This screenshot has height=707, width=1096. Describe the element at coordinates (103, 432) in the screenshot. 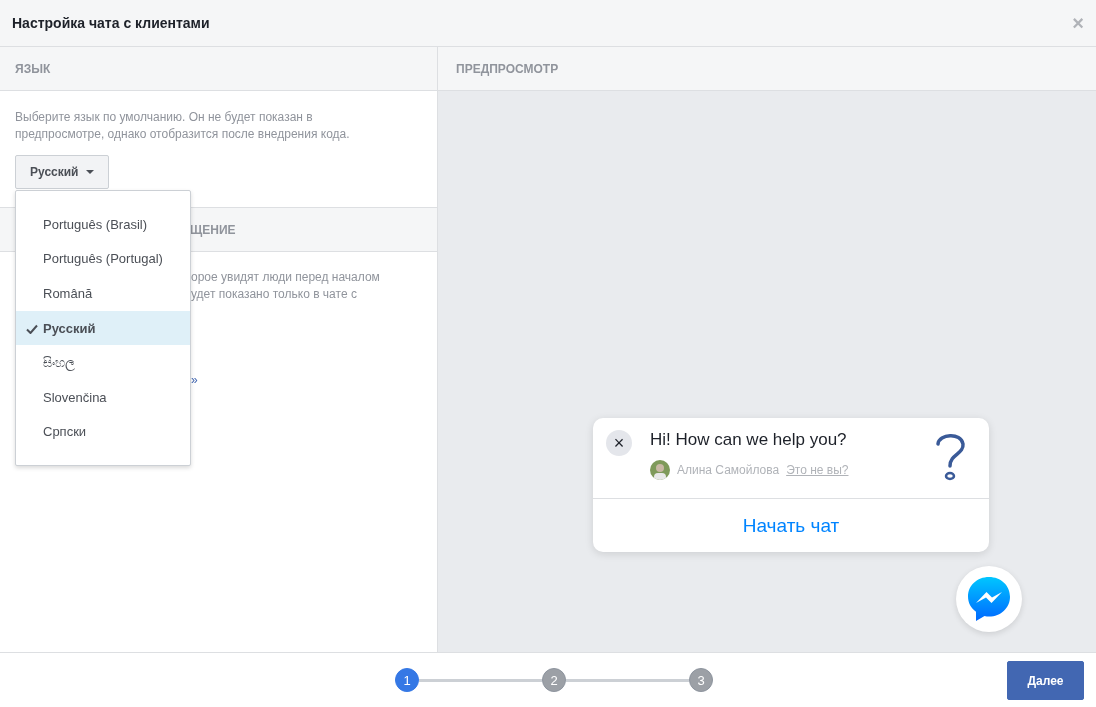

I see `menu-item: Српски` at that location.